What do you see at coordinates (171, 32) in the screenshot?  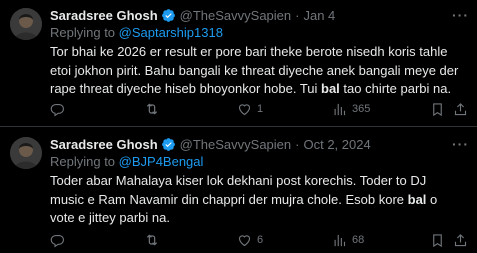 I see `replying-to-link: @Saptarship1318` at bounding box center [171, 32].